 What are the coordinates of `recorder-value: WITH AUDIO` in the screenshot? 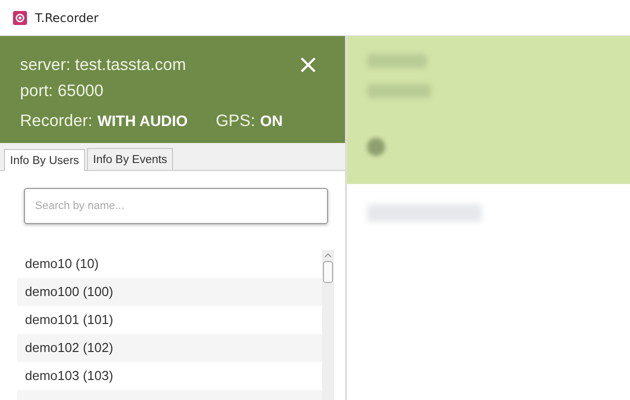 It's located at (142, 121).